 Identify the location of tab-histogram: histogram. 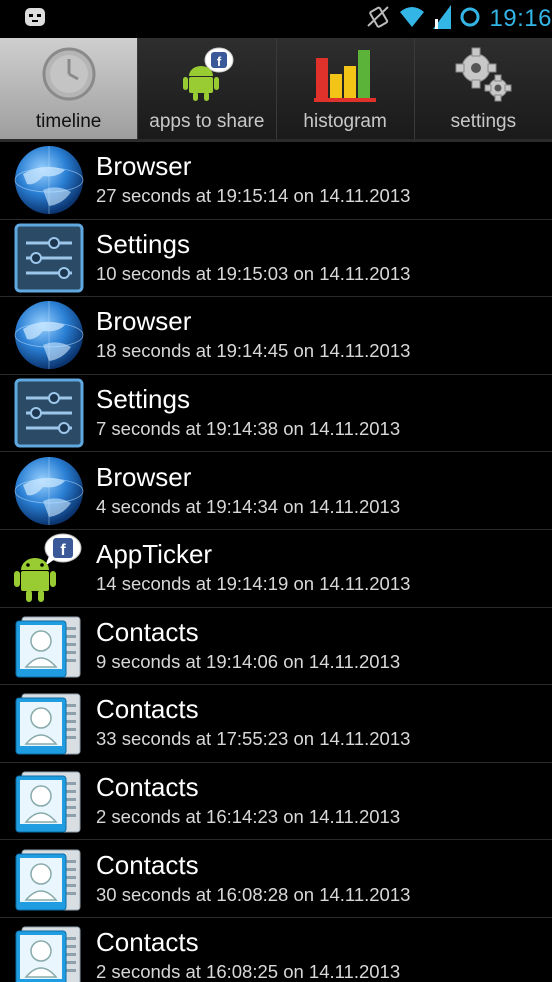
(346, 88).